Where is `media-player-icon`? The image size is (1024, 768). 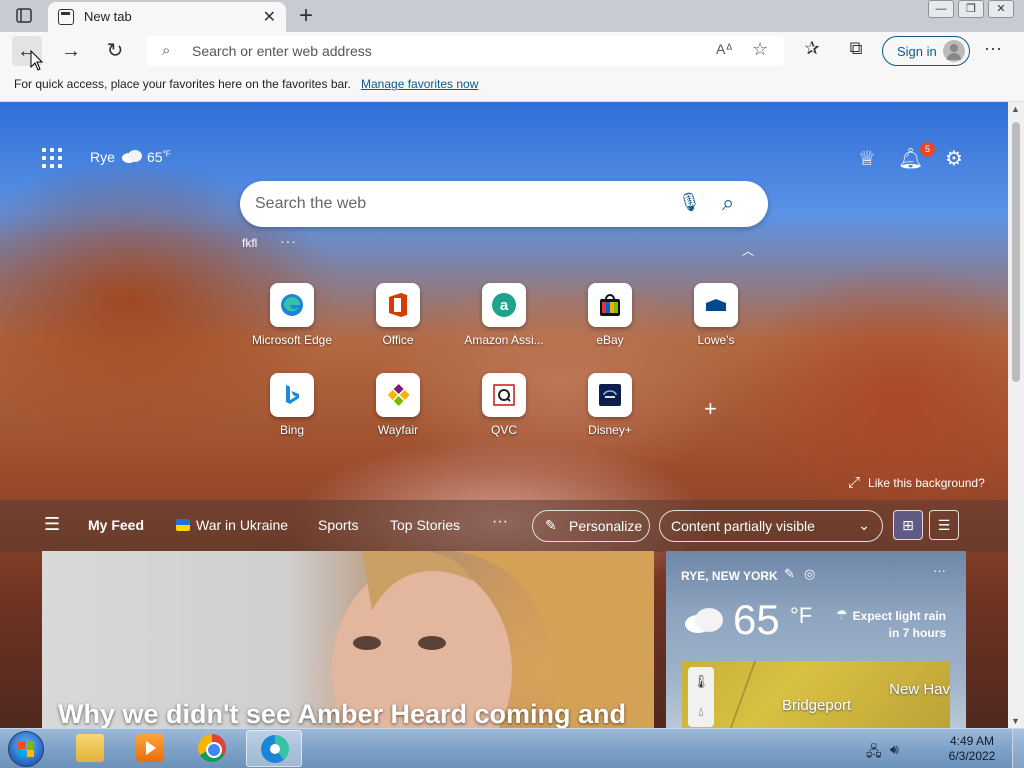 media-player-icon is located at coordinates (150, 748).